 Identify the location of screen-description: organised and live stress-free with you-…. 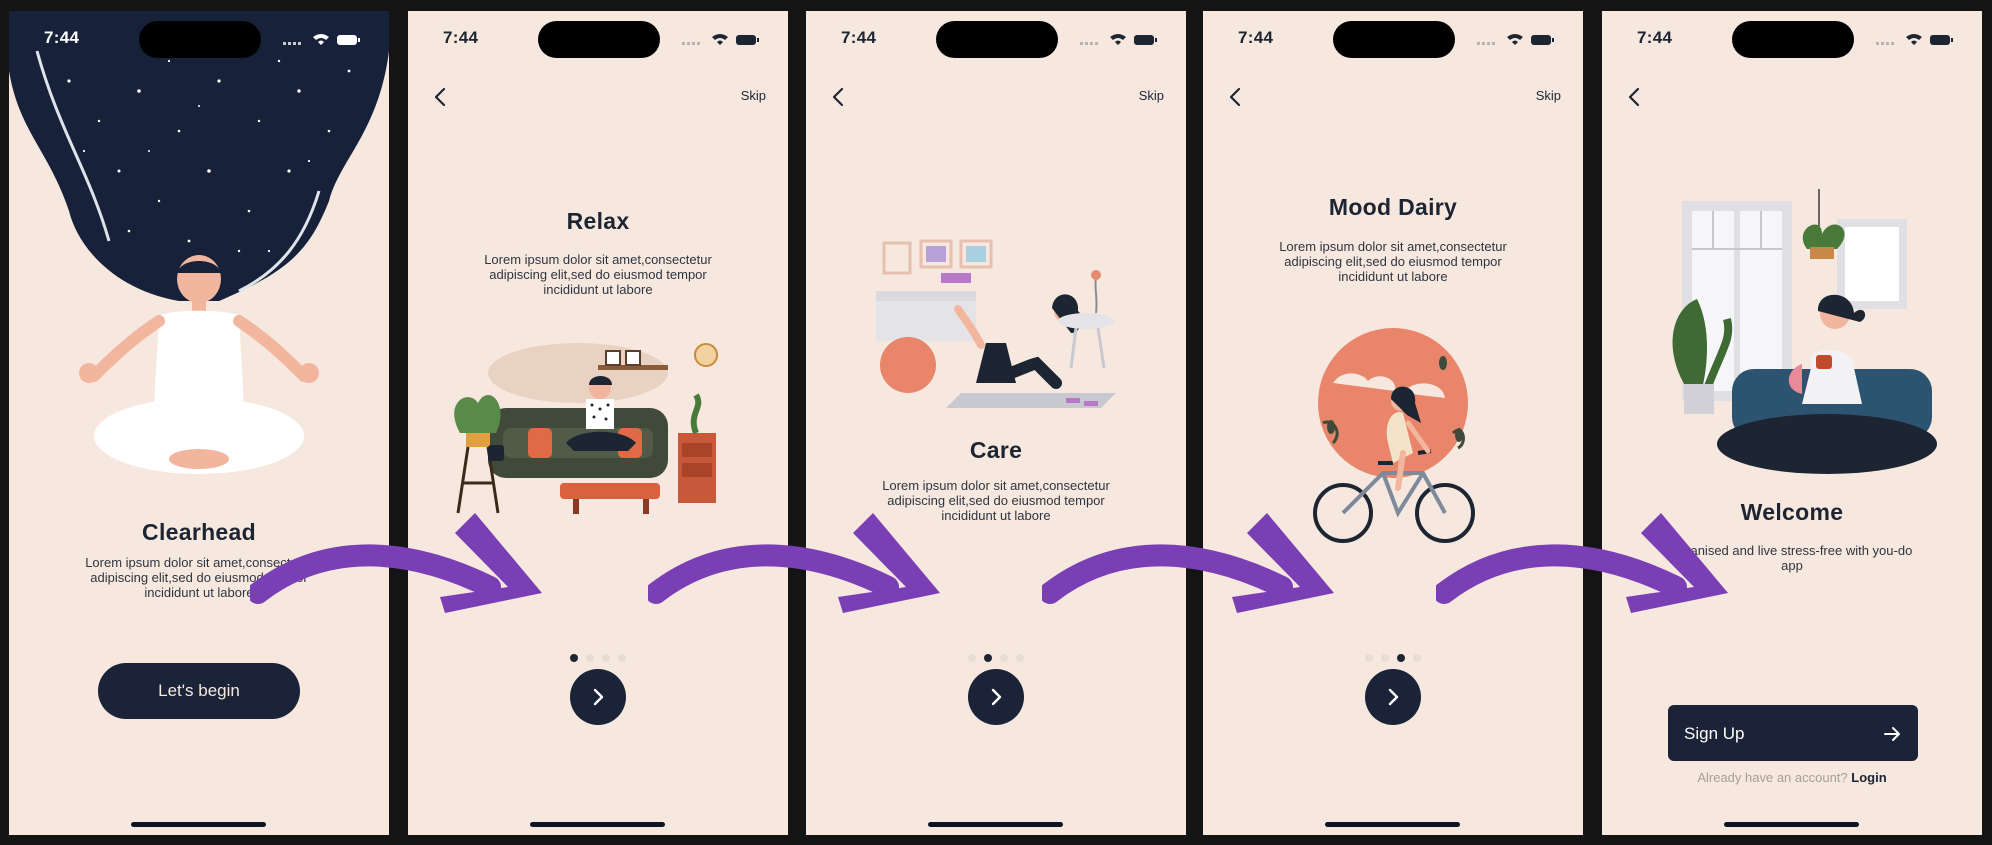
(1792, 558).